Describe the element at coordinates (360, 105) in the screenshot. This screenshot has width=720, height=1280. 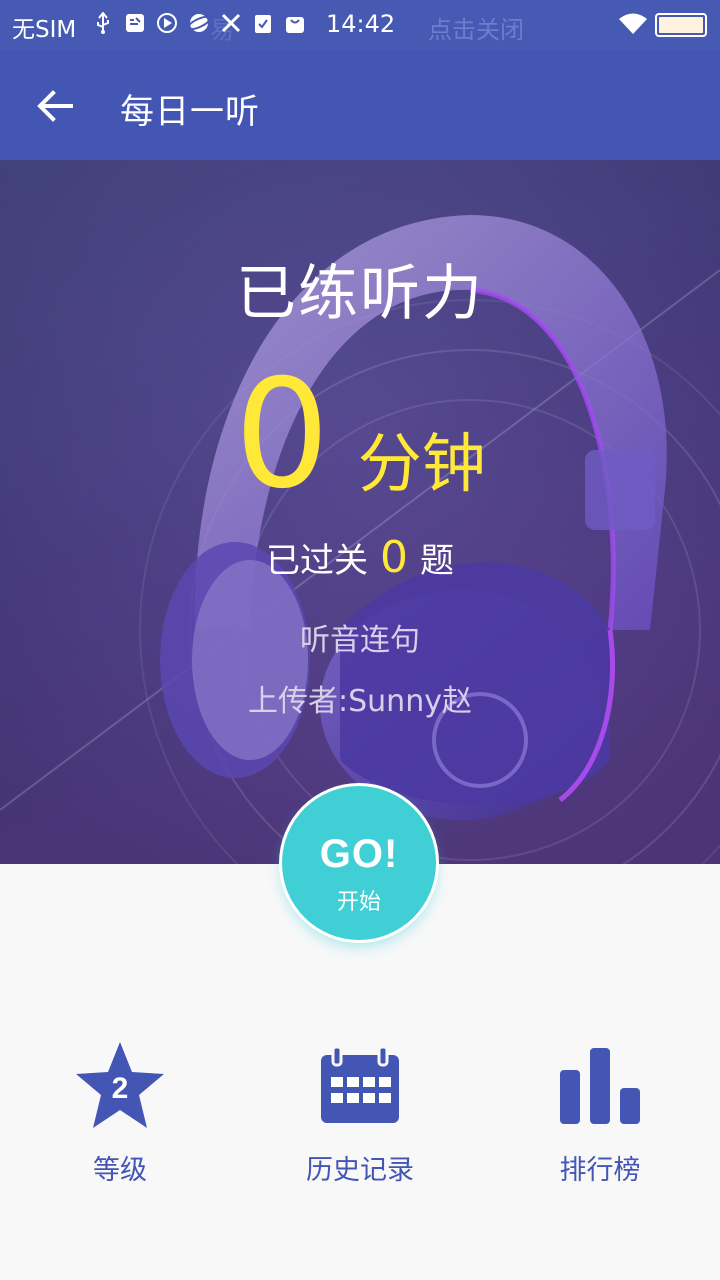
I see `app-bar: 每日一听` at that location.